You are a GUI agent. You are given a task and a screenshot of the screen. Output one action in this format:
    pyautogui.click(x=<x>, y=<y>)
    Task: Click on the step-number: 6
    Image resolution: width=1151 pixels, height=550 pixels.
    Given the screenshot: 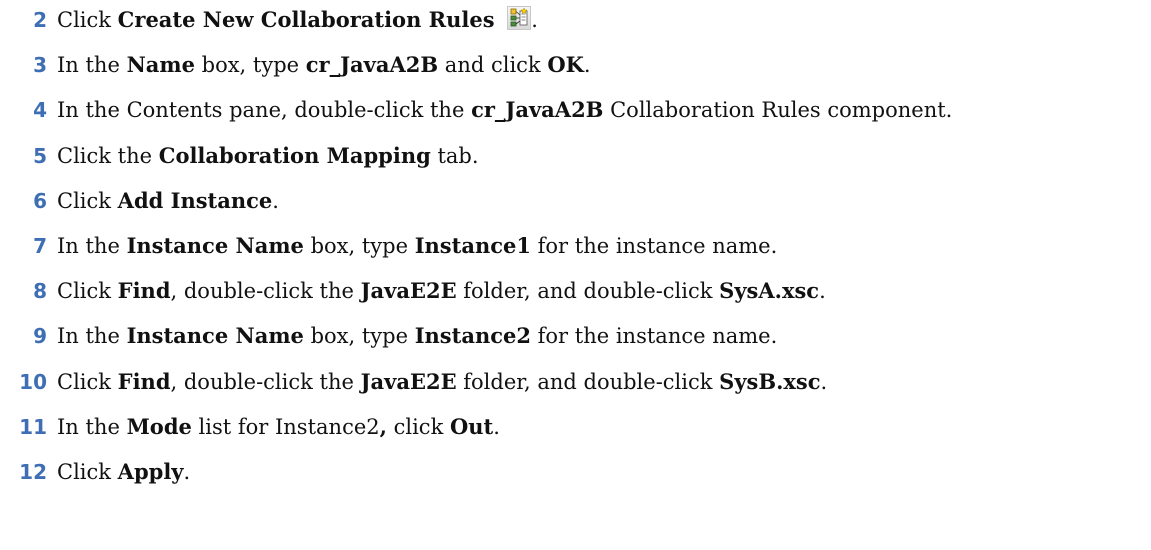 What is the action you would take?
    pyautogui.click(x=40, y=200)
    